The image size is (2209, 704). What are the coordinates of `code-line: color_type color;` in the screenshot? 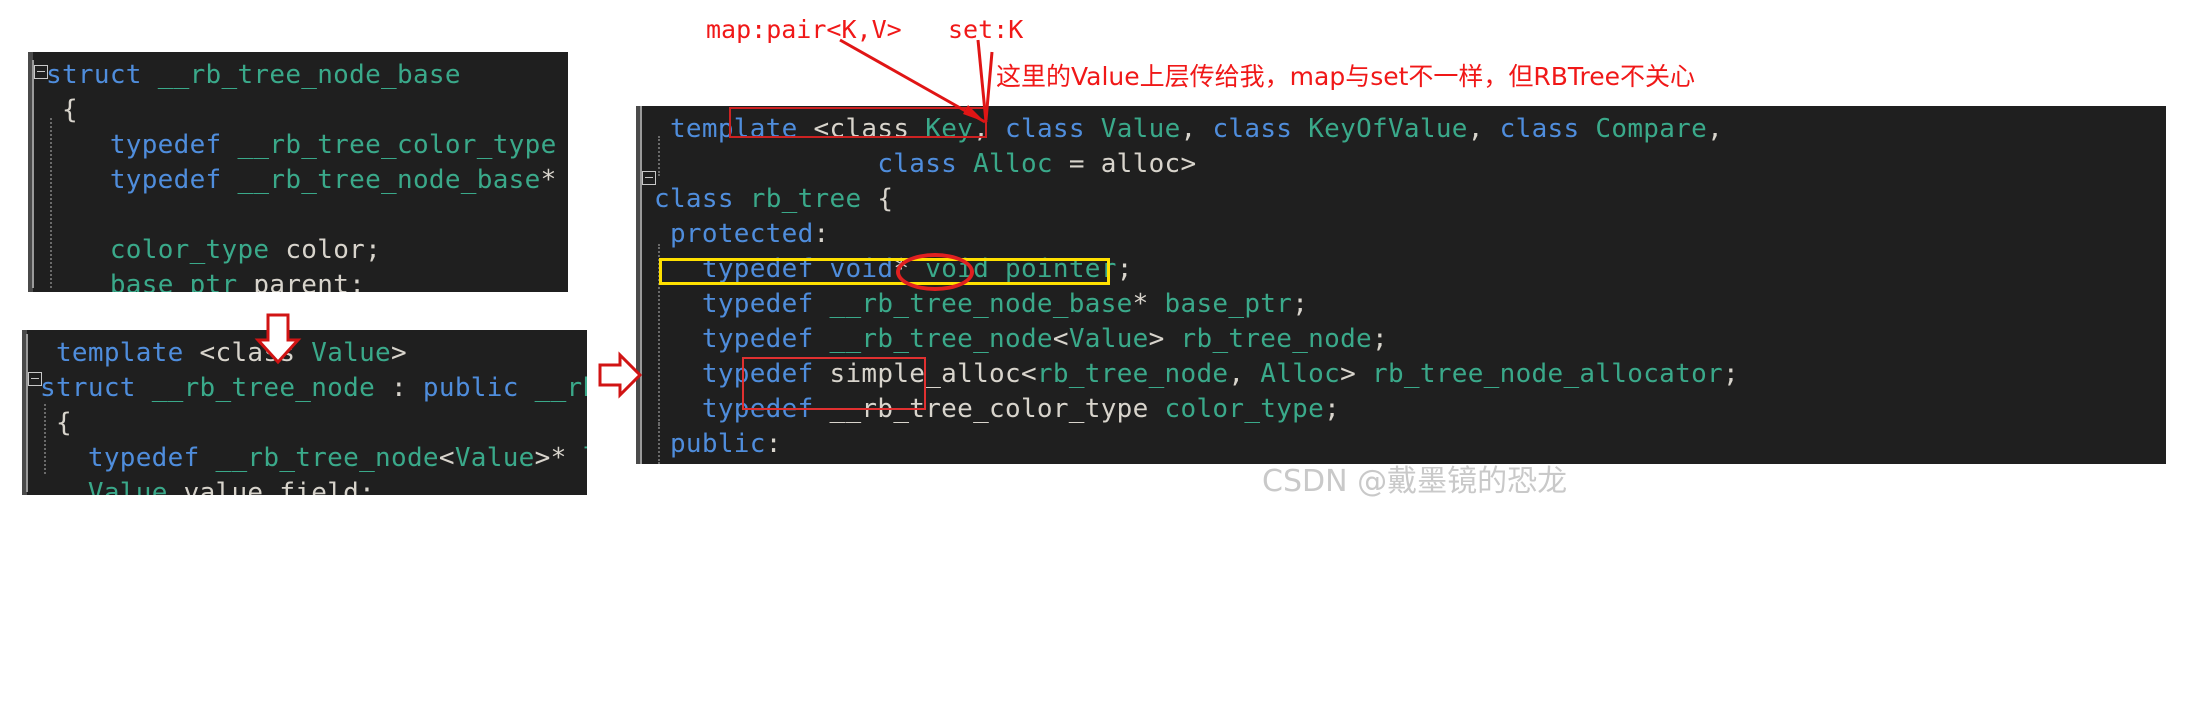 It's located at (307, 250).